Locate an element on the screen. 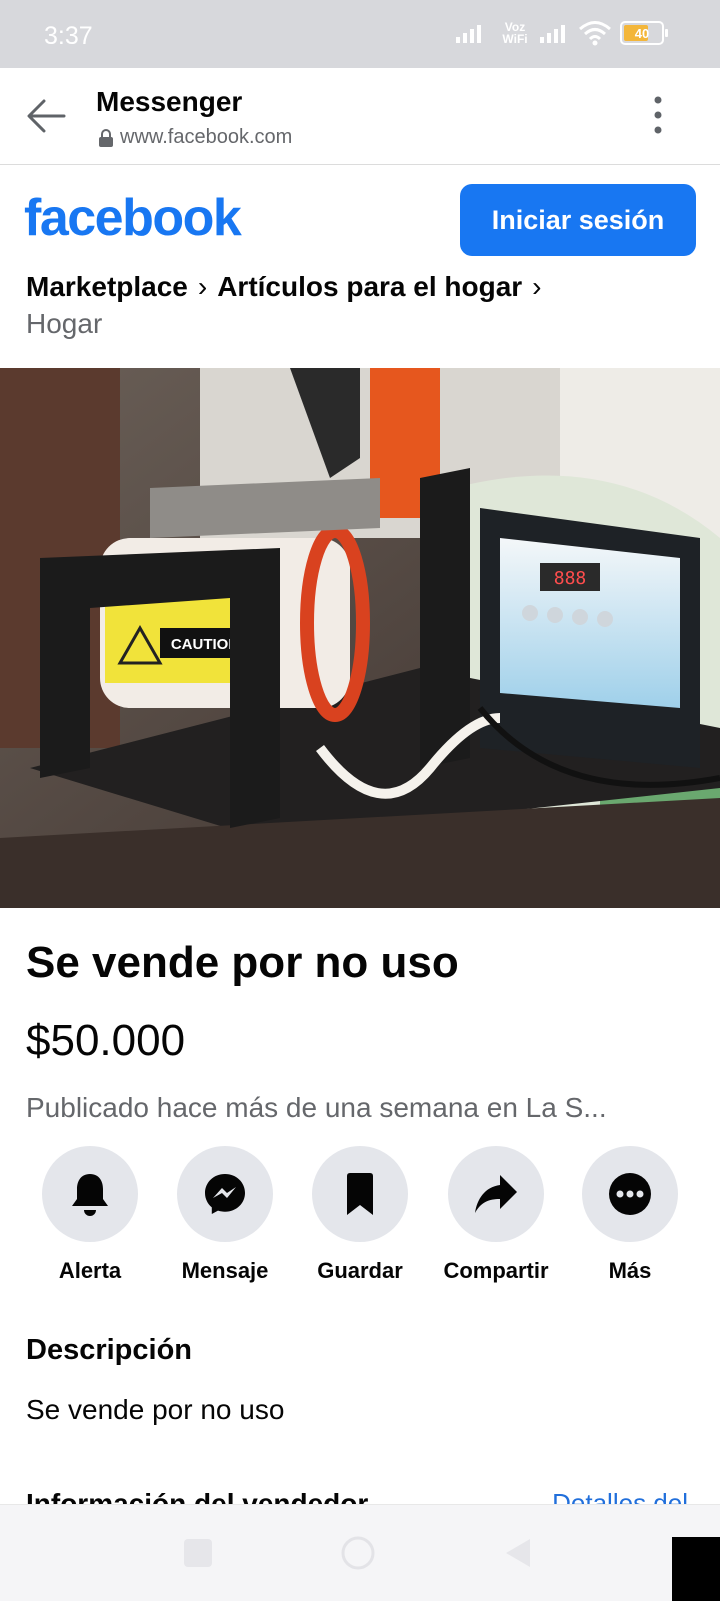 The width and height of the screenshot is (720, 1601). svg-text: 888 is located at coordinates (570, 578).